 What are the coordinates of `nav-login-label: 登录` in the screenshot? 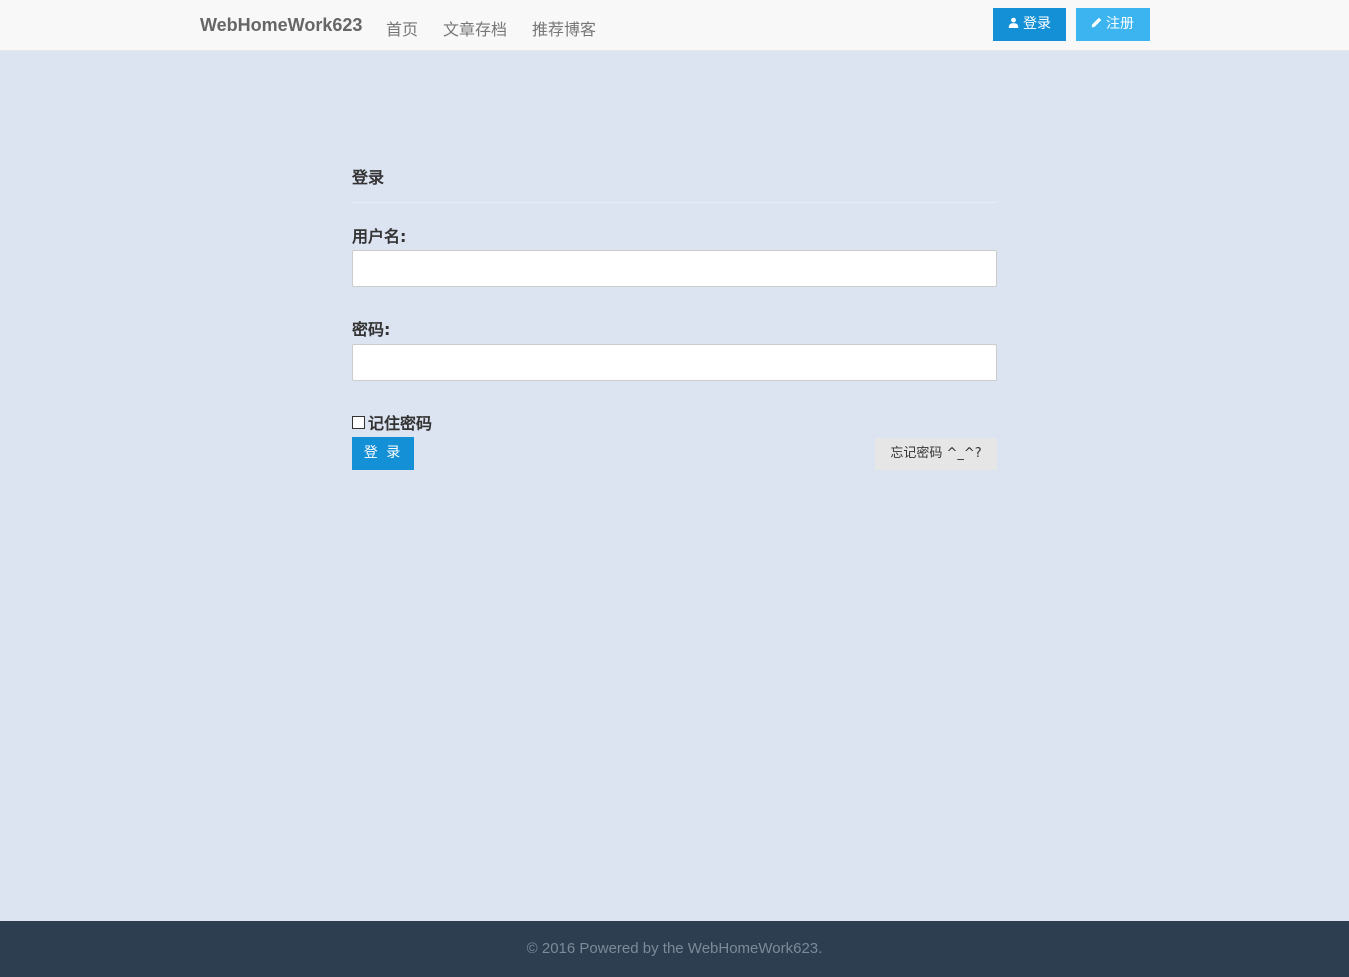 It's located at (1037, 24).